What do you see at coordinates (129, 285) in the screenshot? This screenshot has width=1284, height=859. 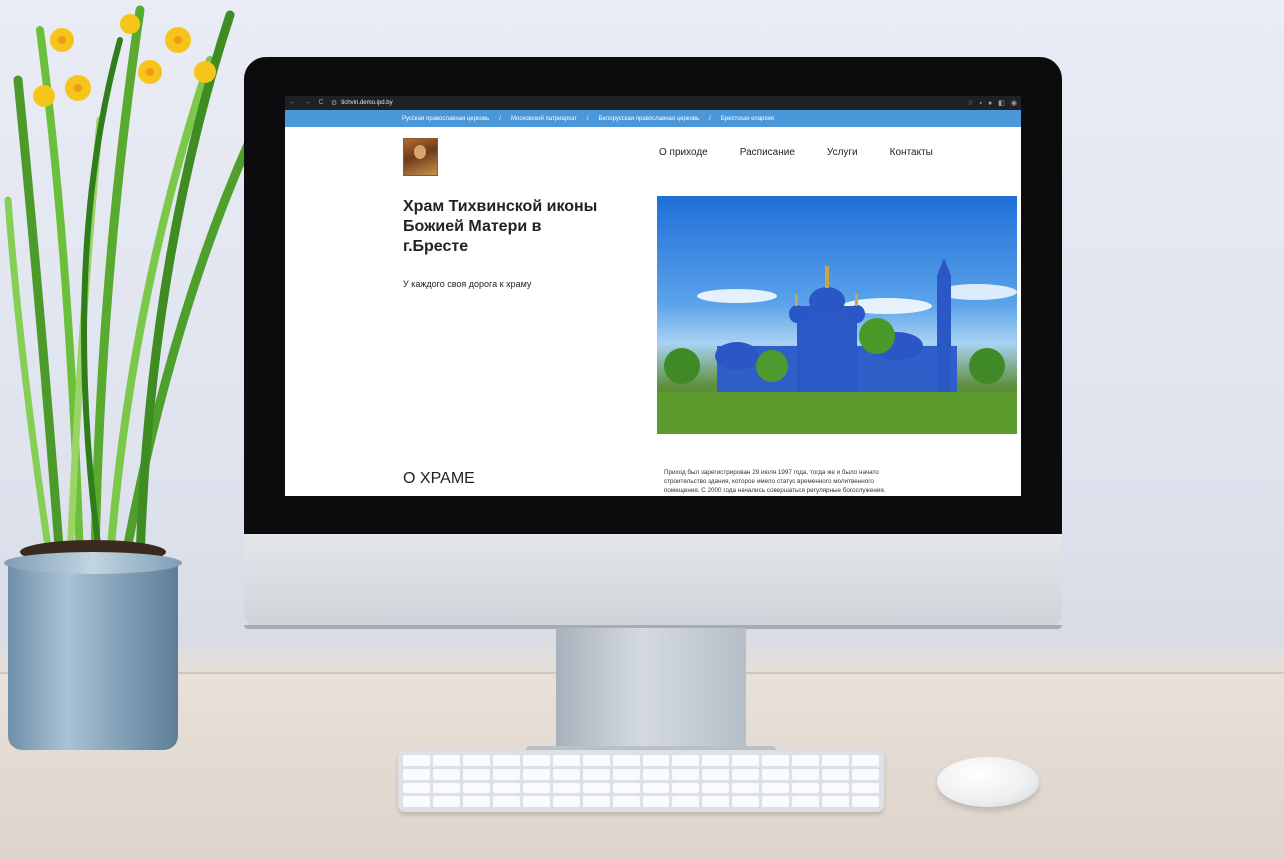 I see `daffodil-plant` at bounding box center [129, 285].